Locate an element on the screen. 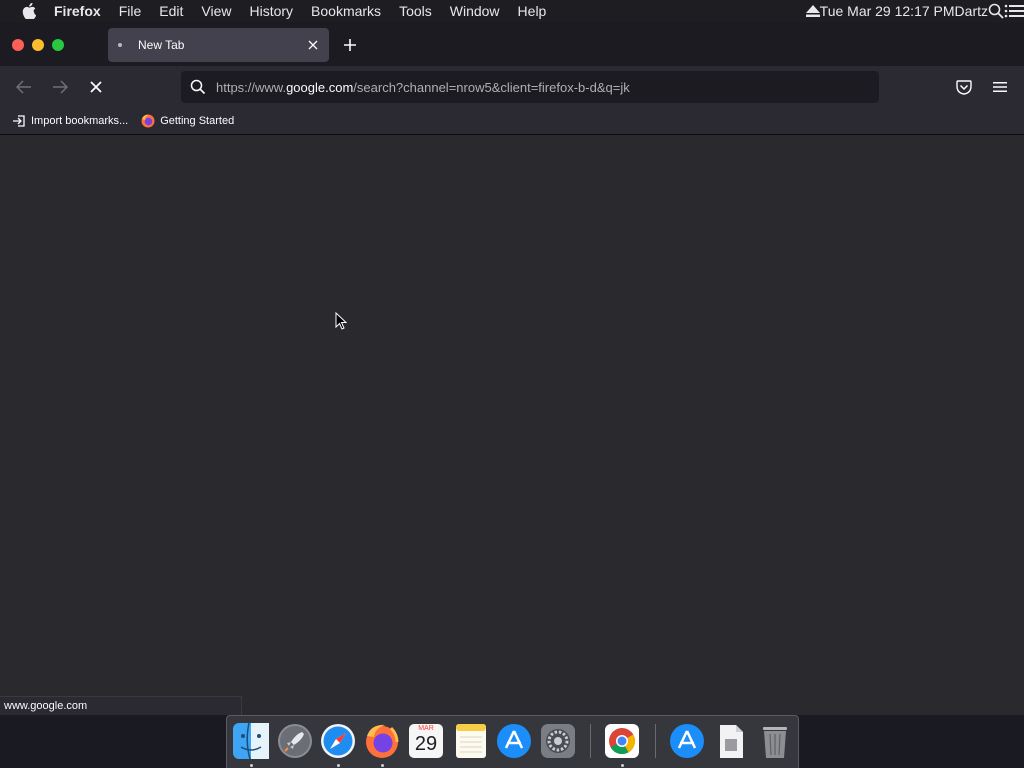  menu-window: Window is located at coordinates (475, 11).